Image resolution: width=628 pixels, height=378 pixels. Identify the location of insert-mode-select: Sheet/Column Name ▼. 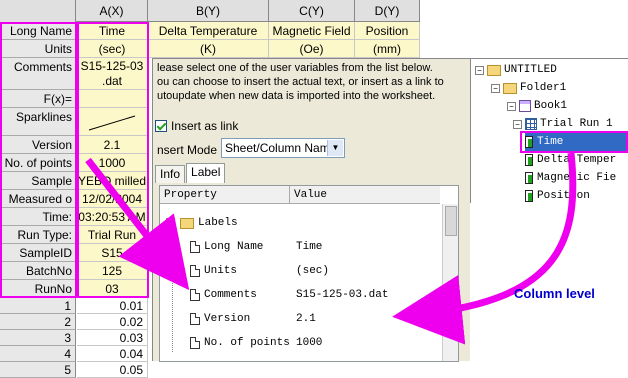
(283, 148).